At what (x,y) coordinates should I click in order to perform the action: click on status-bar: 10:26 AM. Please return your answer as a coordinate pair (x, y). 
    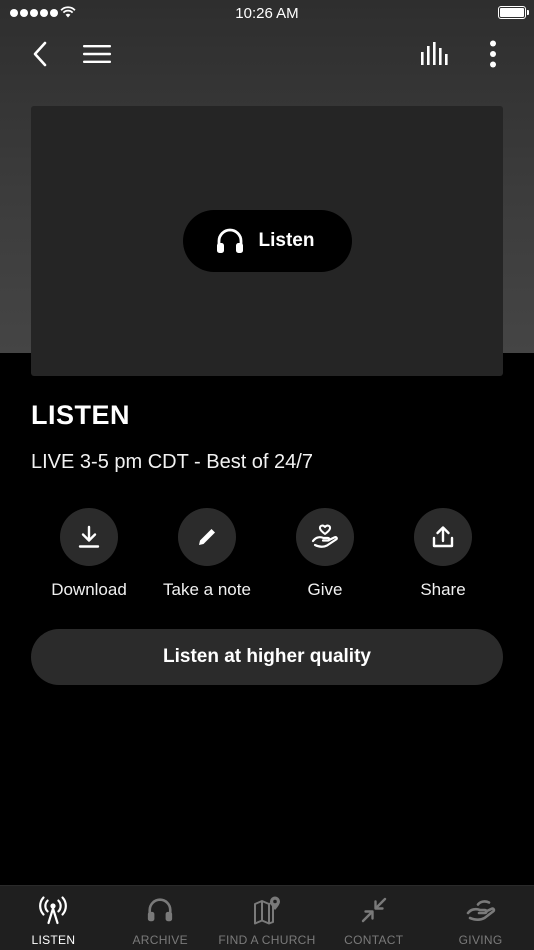
    Looking at the image, I should click on (267, 14).